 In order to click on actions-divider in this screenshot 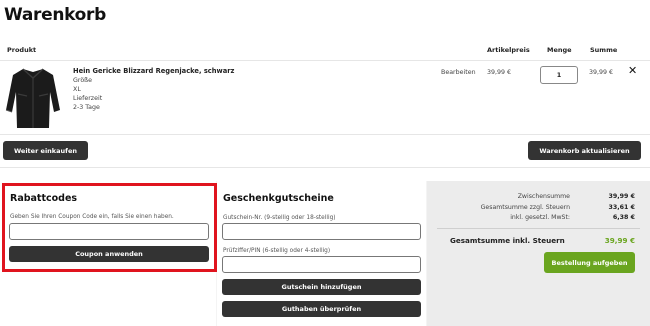, I will do `click(325, 167)`.